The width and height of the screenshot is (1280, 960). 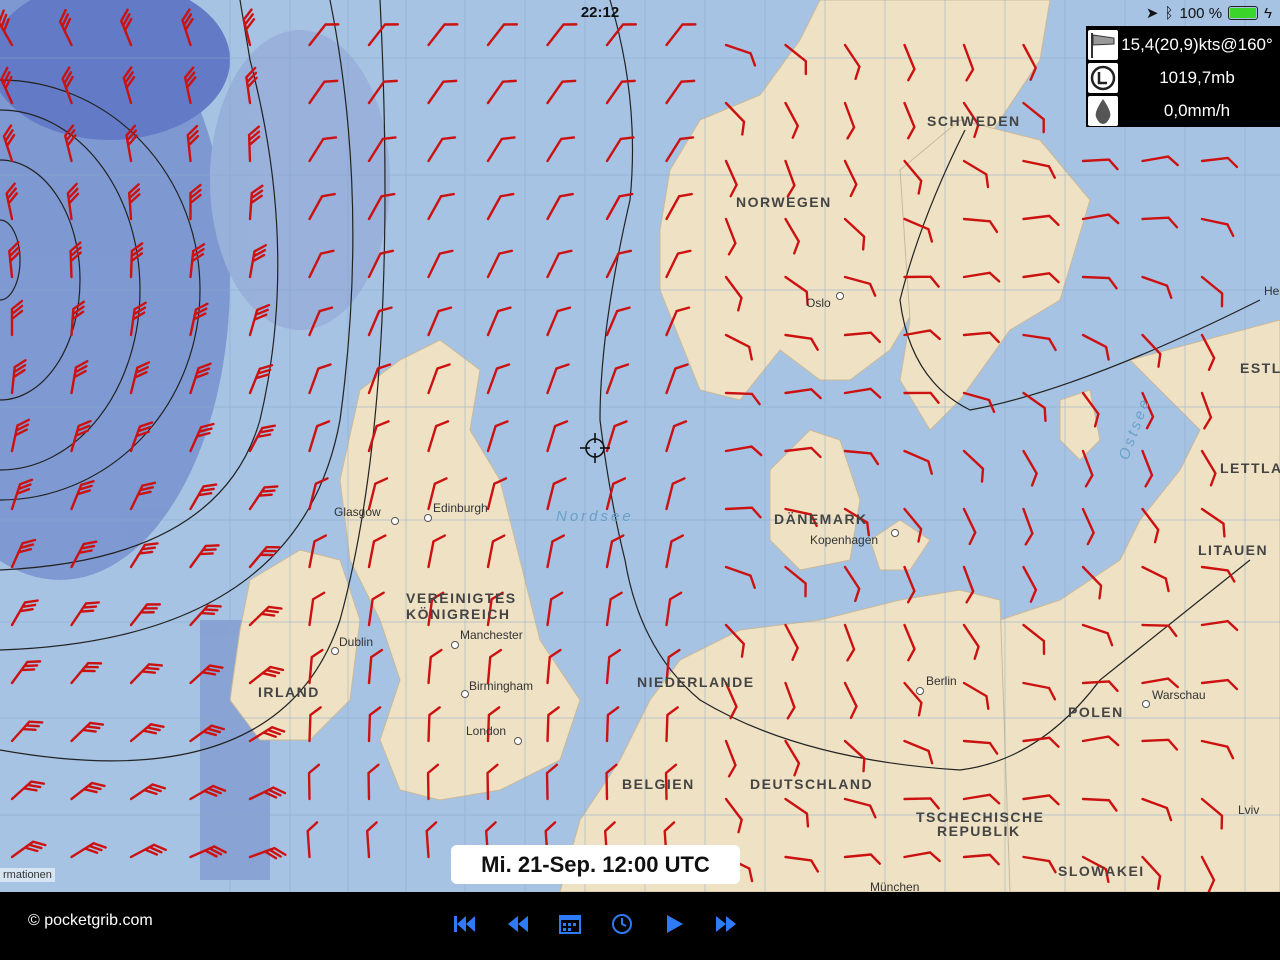 What do you see at coordinates (1197, 110) in the screenshot?
I see `precipitation-value: 0,0mm/h` at bounding box center [1197, 110].